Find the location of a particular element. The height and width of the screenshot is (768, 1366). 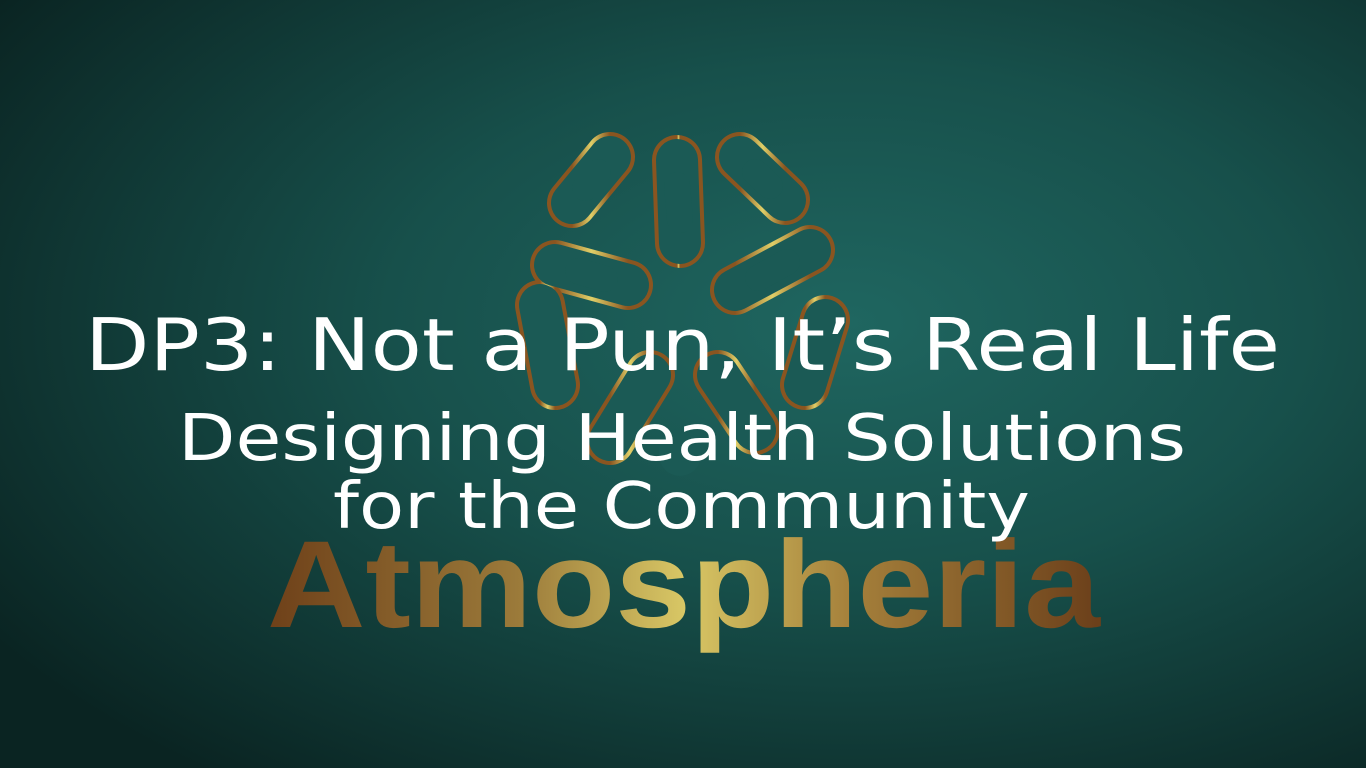

slide-subtitle-line-1: Designing Health Solutions is located at coordinates (682, 439).